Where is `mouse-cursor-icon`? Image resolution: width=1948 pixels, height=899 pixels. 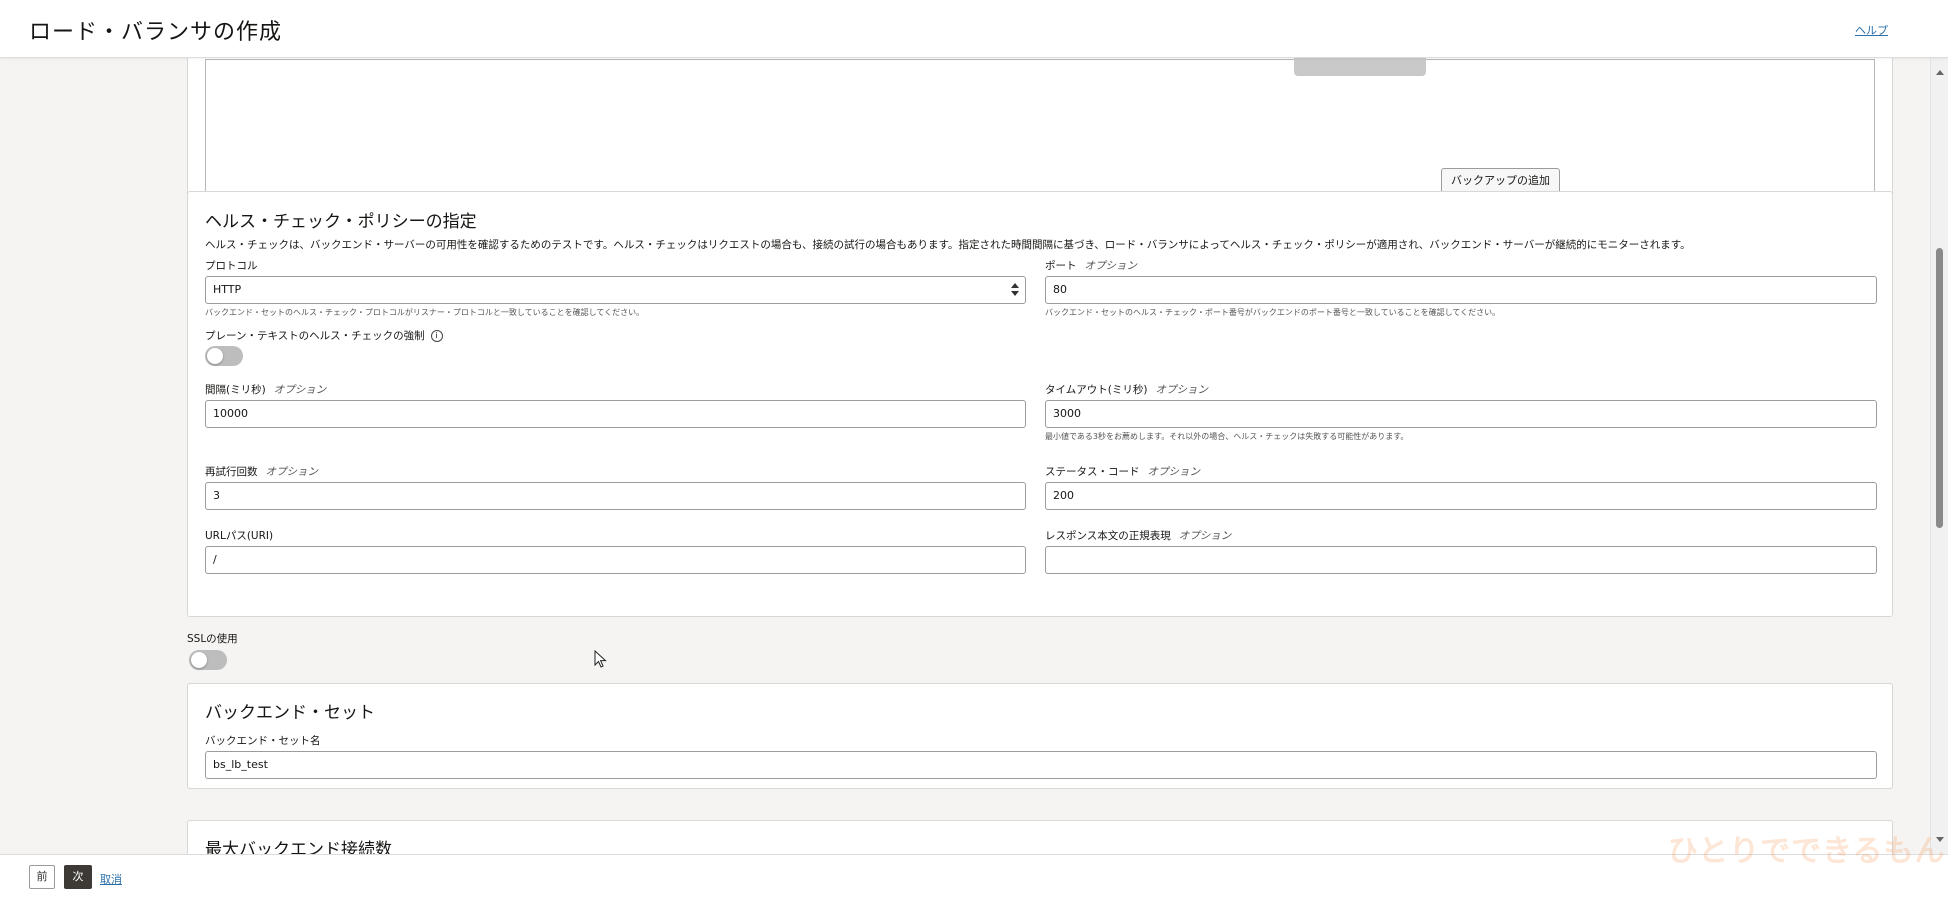 mouse-cursor-icon is located at coordinates (600, 659).